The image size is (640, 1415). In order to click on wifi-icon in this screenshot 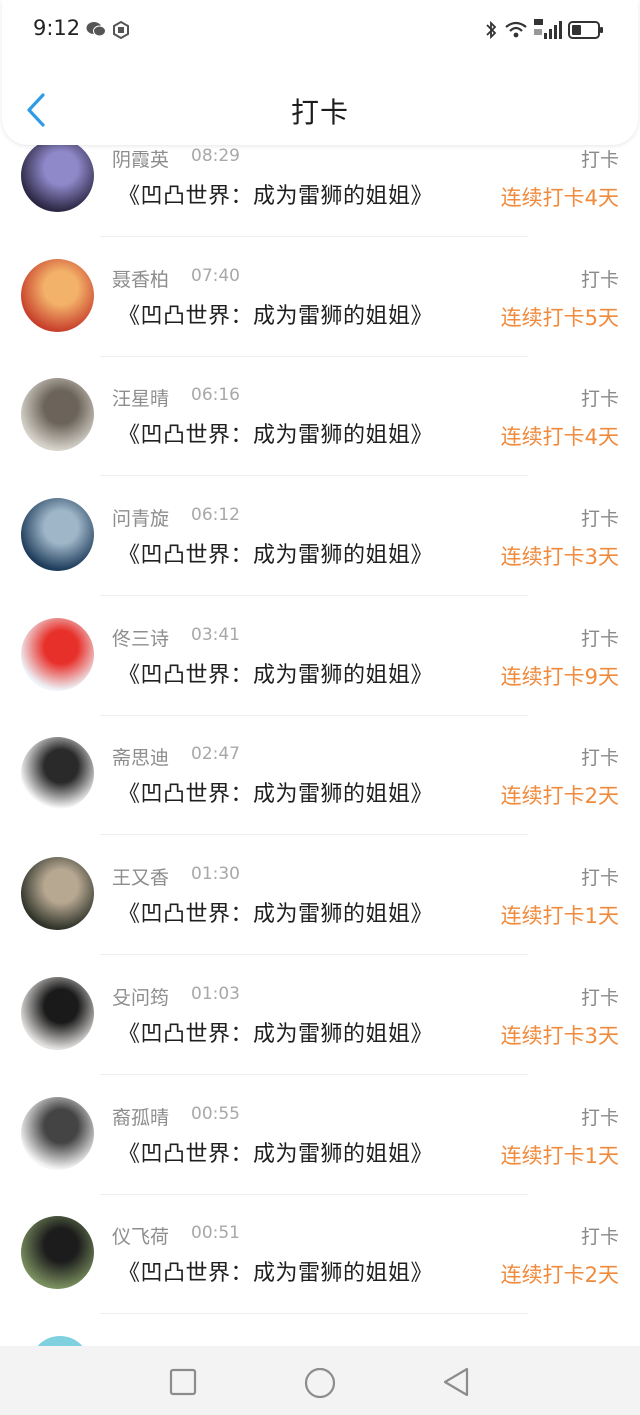, I will do `click(516, 29)`.